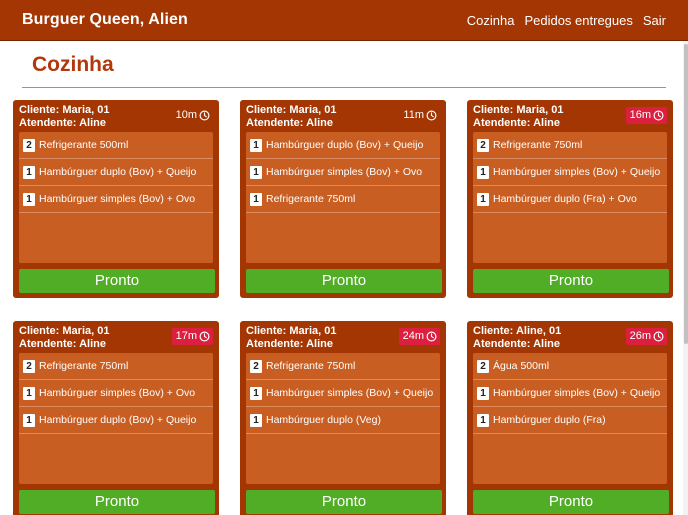 Image resolution: width=688 pixels, height=515 pixels. What do you see at coordinates (105, 20) in the screenshot?
I see `brand-title: Burguer Queen, Alien` at bounding box center [105, 20].